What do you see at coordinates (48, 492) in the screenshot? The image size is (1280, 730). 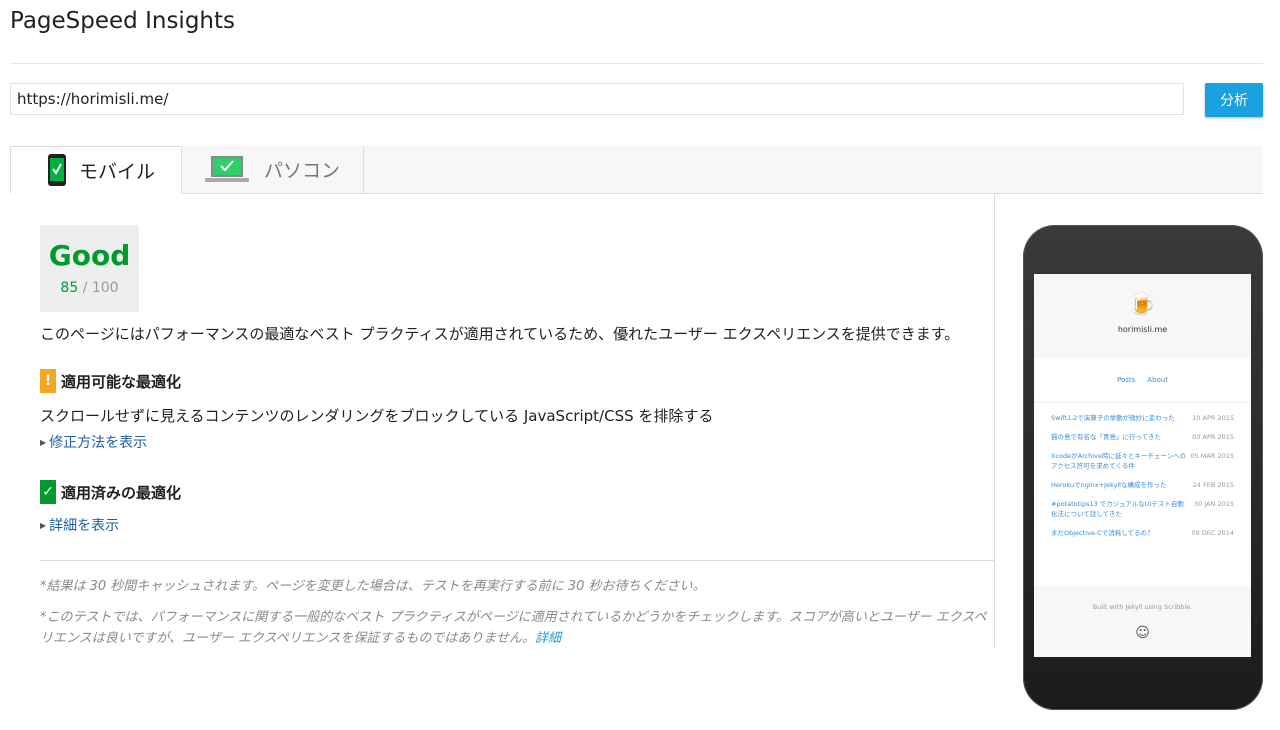 I see `check-icon: ✓` at bounding box center [48, 492].